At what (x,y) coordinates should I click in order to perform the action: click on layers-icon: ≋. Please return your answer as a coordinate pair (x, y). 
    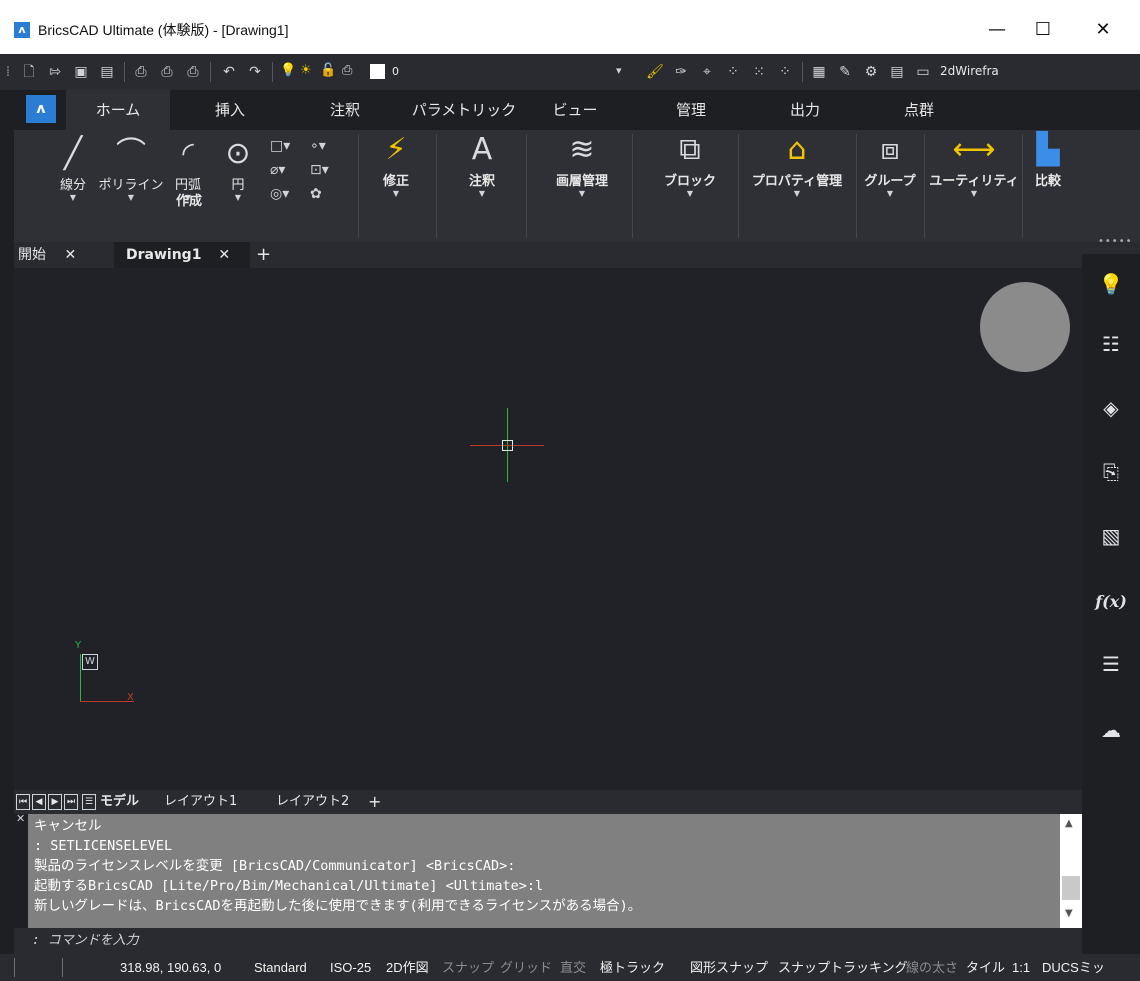
    Looking at the image, I should click on (582, 149).